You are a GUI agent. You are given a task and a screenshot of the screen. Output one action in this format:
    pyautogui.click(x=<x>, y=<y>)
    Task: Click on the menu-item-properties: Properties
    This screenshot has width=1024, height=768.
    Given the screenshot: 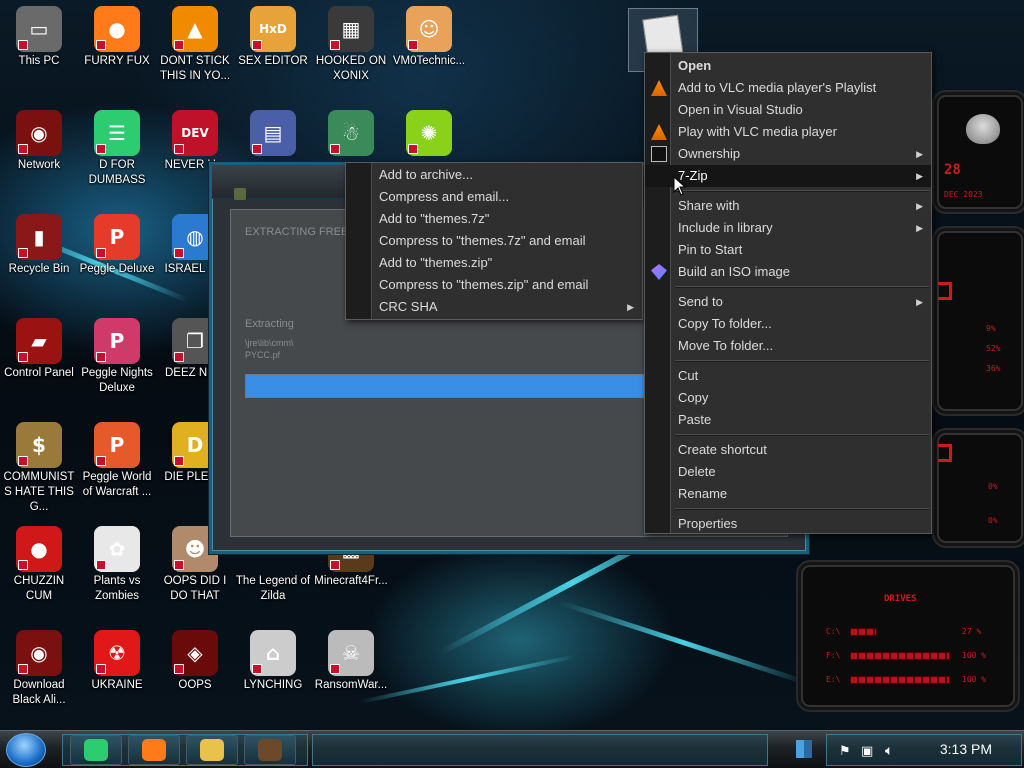 What is the action you would take?
    pyautogui.click(x=788, y=524)
    